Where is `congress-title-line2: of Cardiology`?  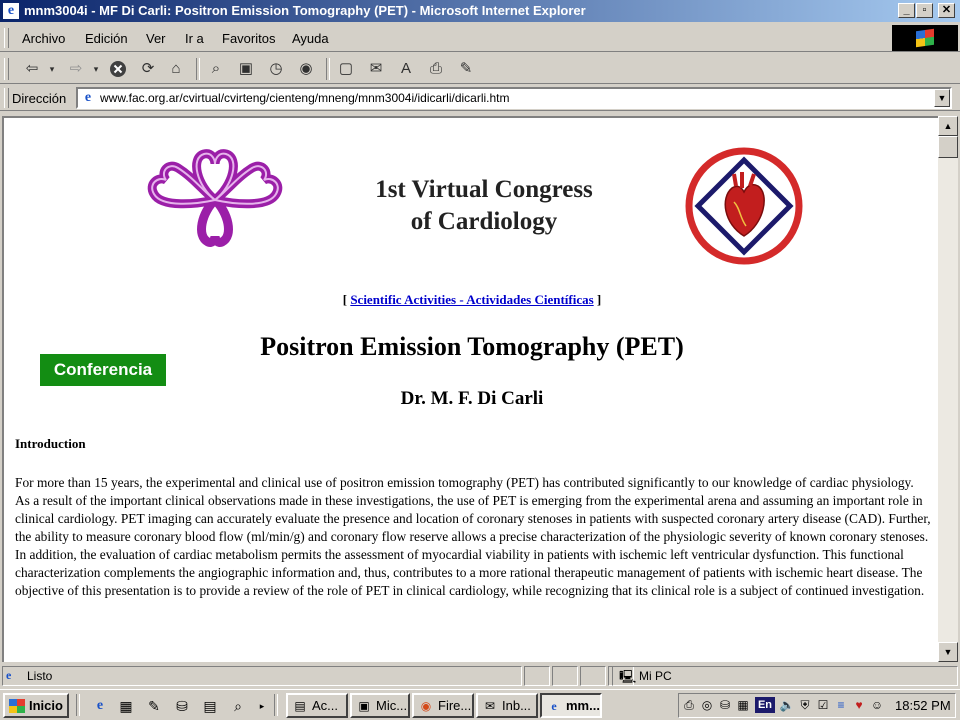
congress-title-line2: of Cardiology is located at coordinates (484, 221).